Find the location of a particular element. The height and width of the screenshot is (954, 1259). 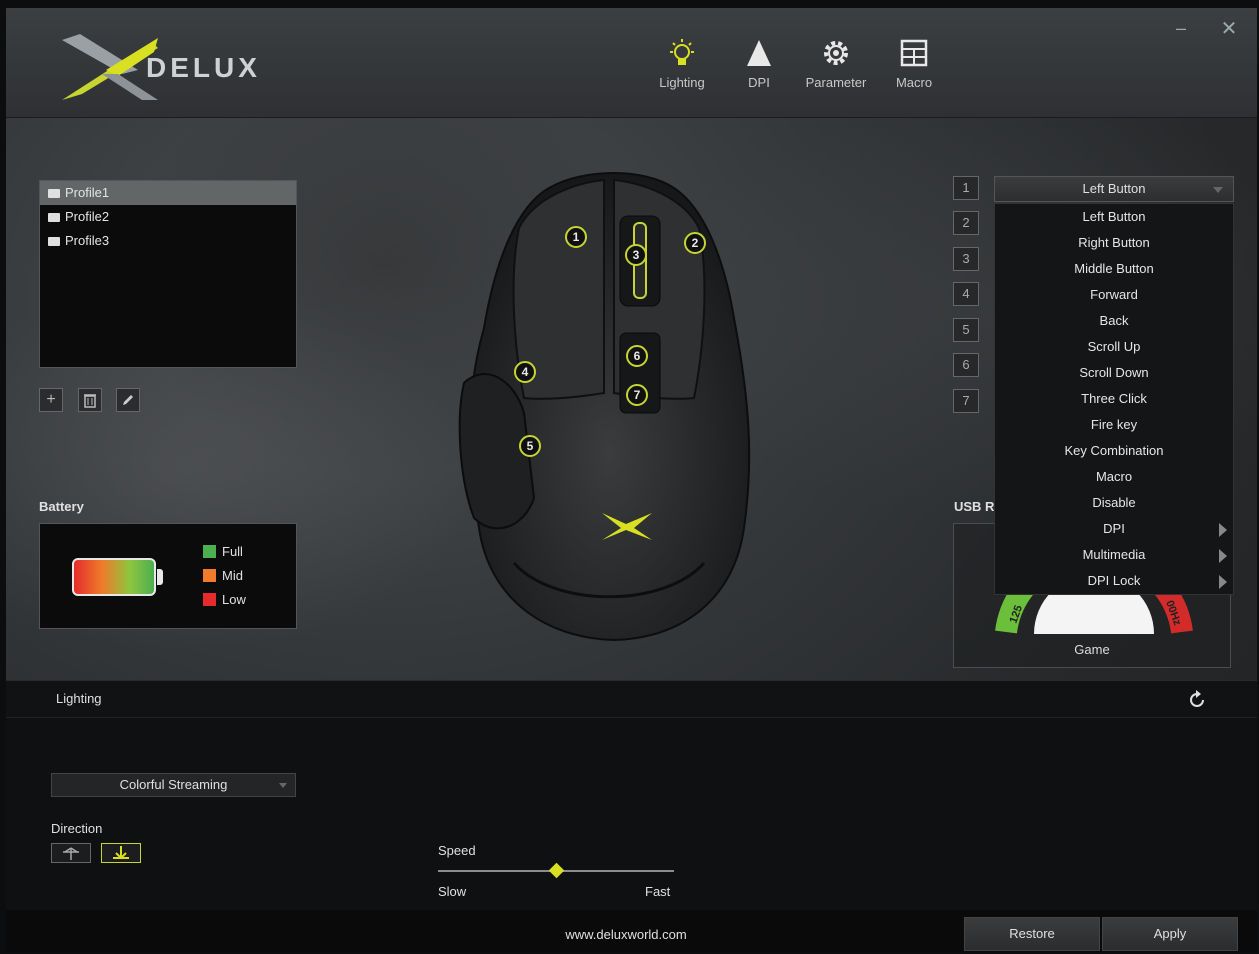

nav-lighting-label: Lighting is located at coordinates (682, 82).